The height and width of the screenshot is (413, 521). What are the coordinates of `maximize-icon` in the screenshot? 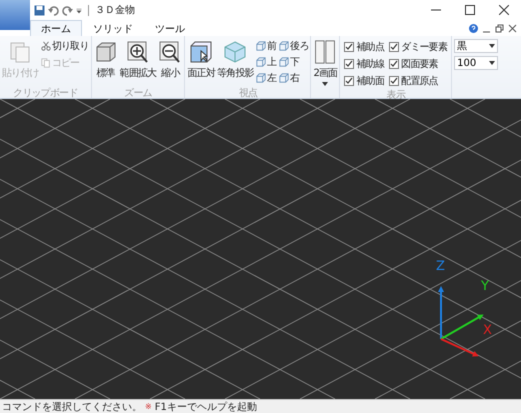 It's located at (470, 10).